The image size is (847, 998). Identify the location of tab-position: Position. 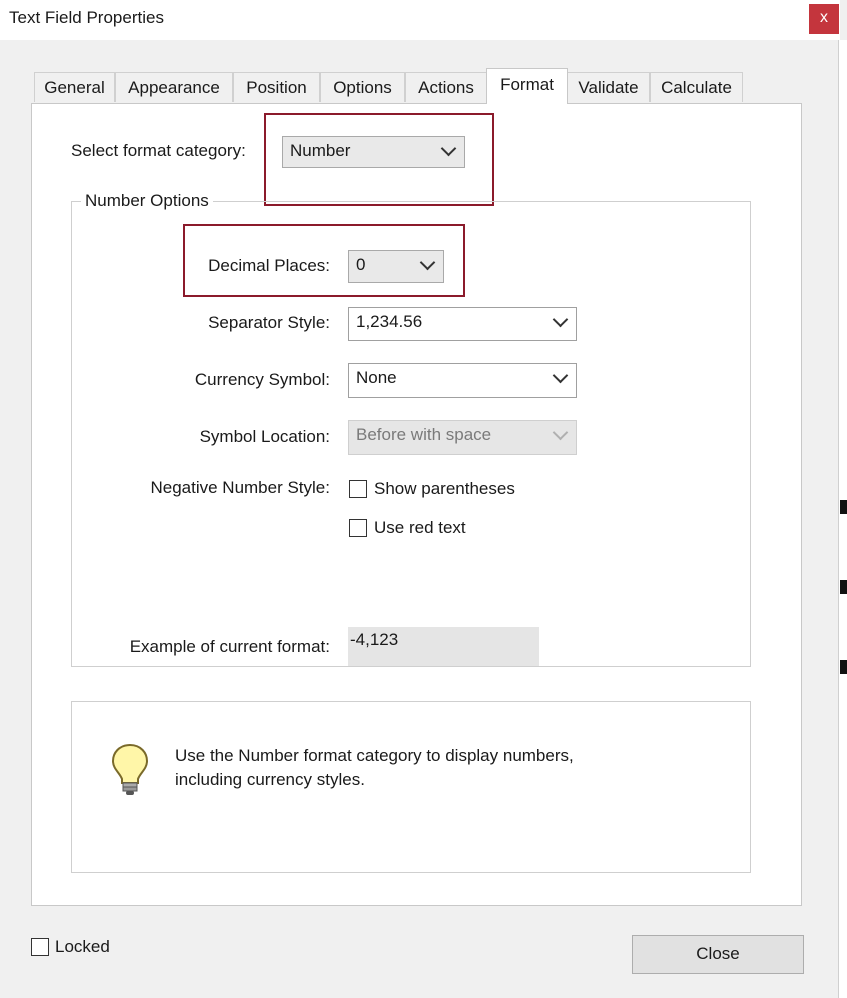
(276, 87).